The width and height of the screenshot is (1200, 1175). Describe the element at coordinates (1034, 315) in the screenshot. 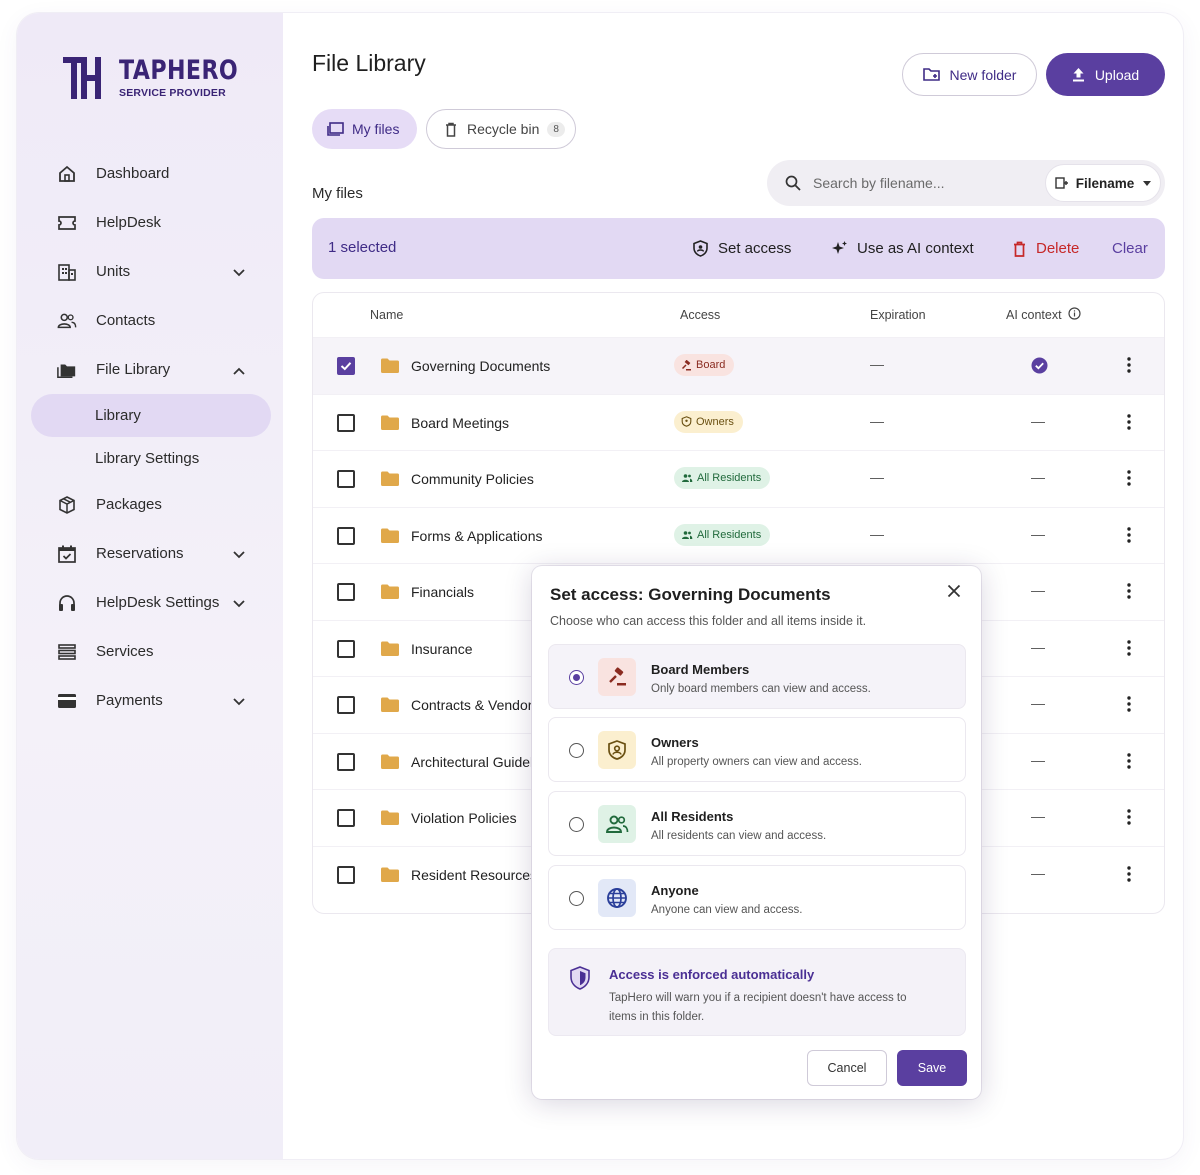

I see `column-header-ai-context: AI context` at that location.